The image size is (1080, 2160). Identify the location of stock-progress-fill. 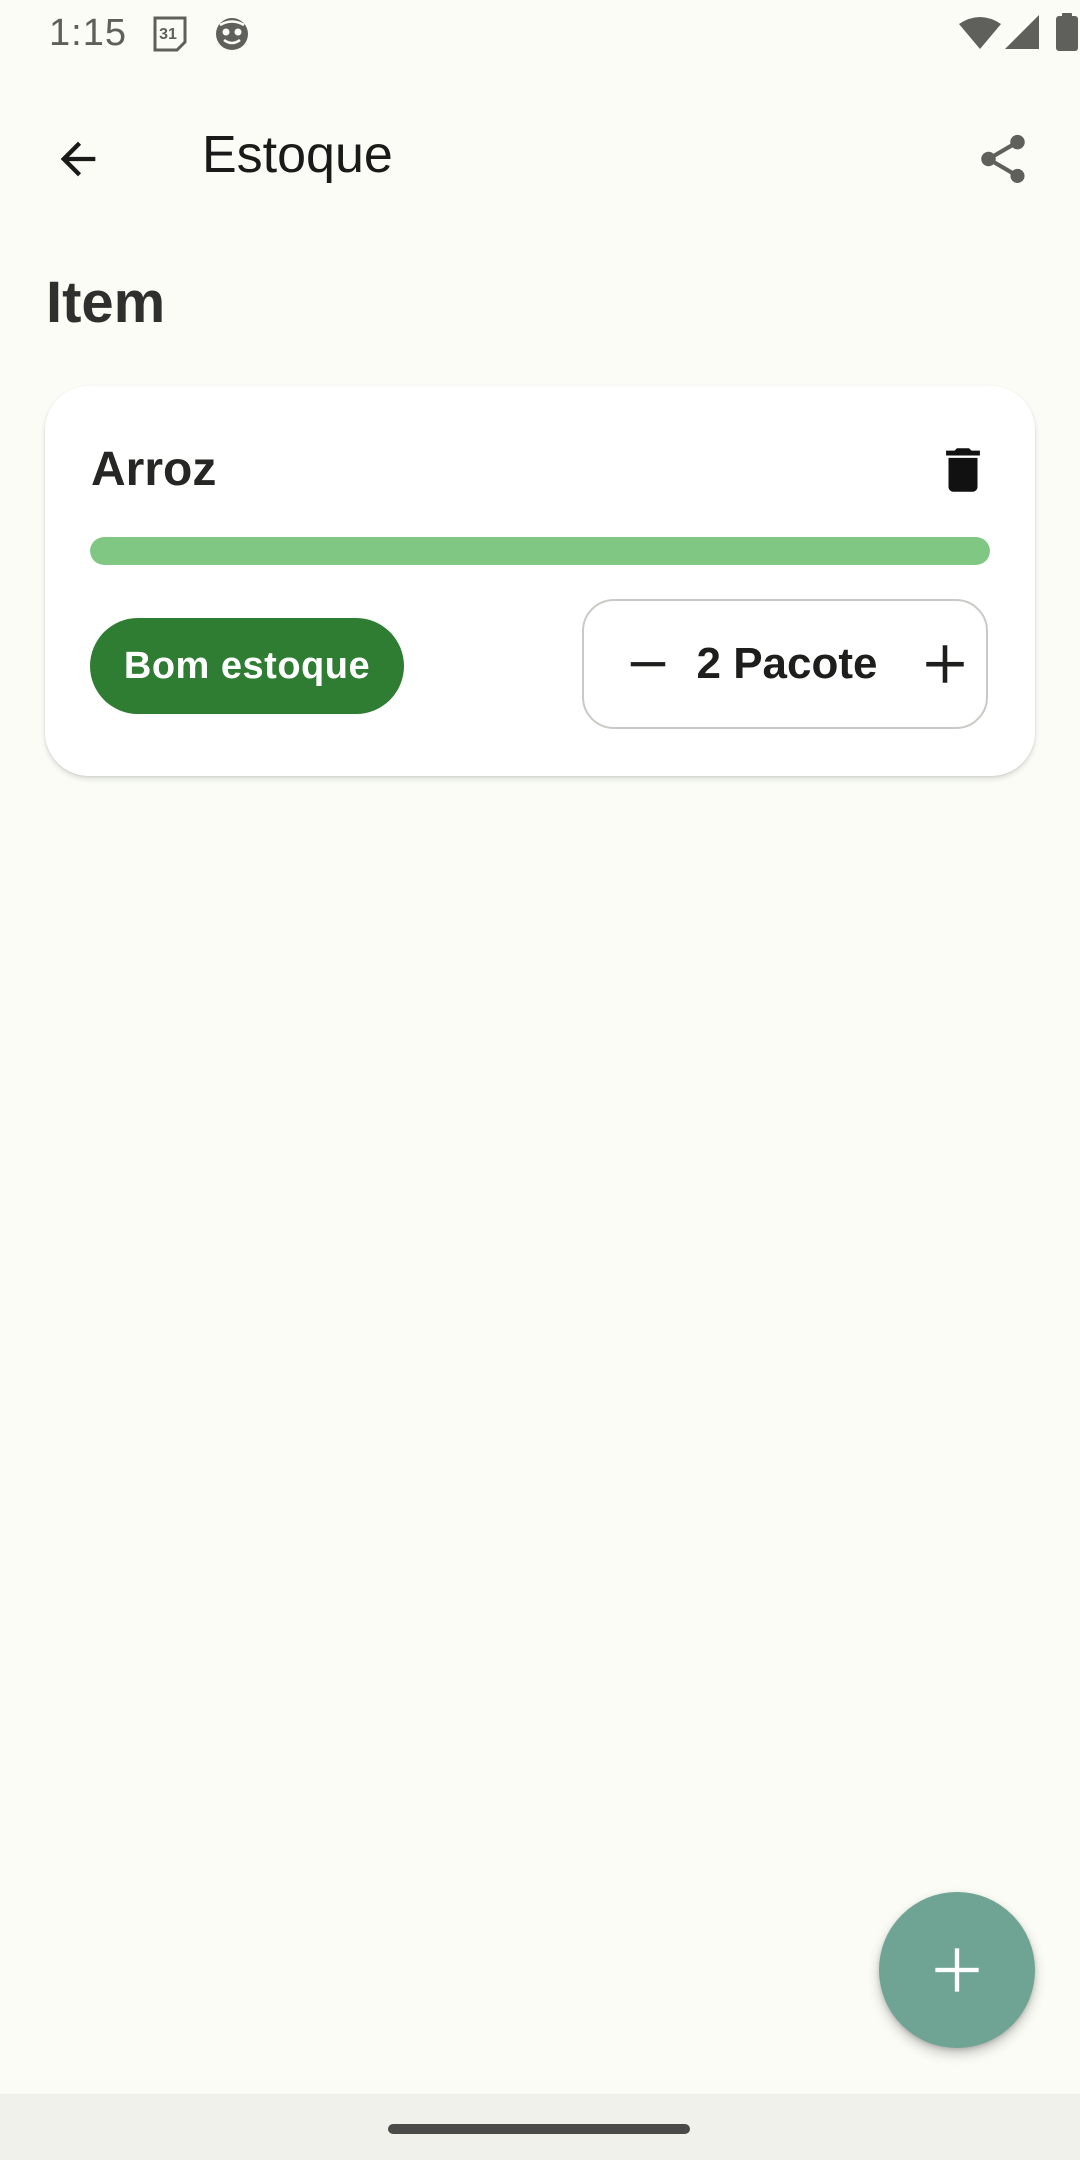
(540, 551).